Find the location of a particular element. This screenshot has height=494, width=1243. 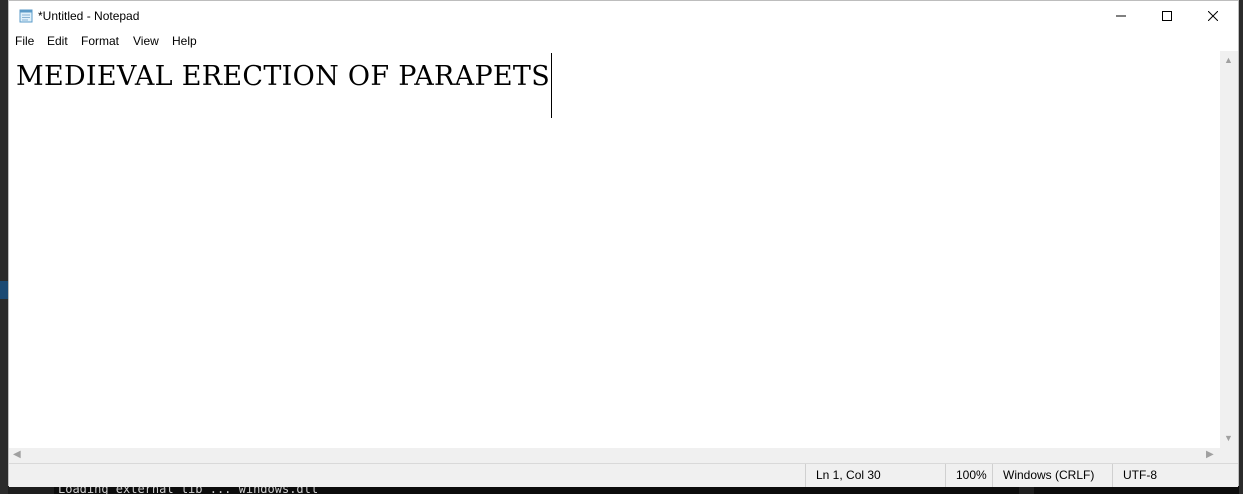

maximize-button is located at coordinates (1167, 16).